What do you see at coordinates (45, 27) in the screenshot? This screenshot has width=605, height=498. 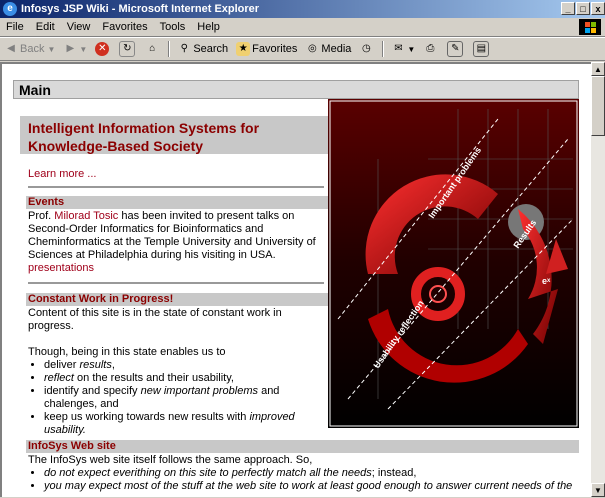 I see `menu-edit: Edit` at bounding box center [45, 27].